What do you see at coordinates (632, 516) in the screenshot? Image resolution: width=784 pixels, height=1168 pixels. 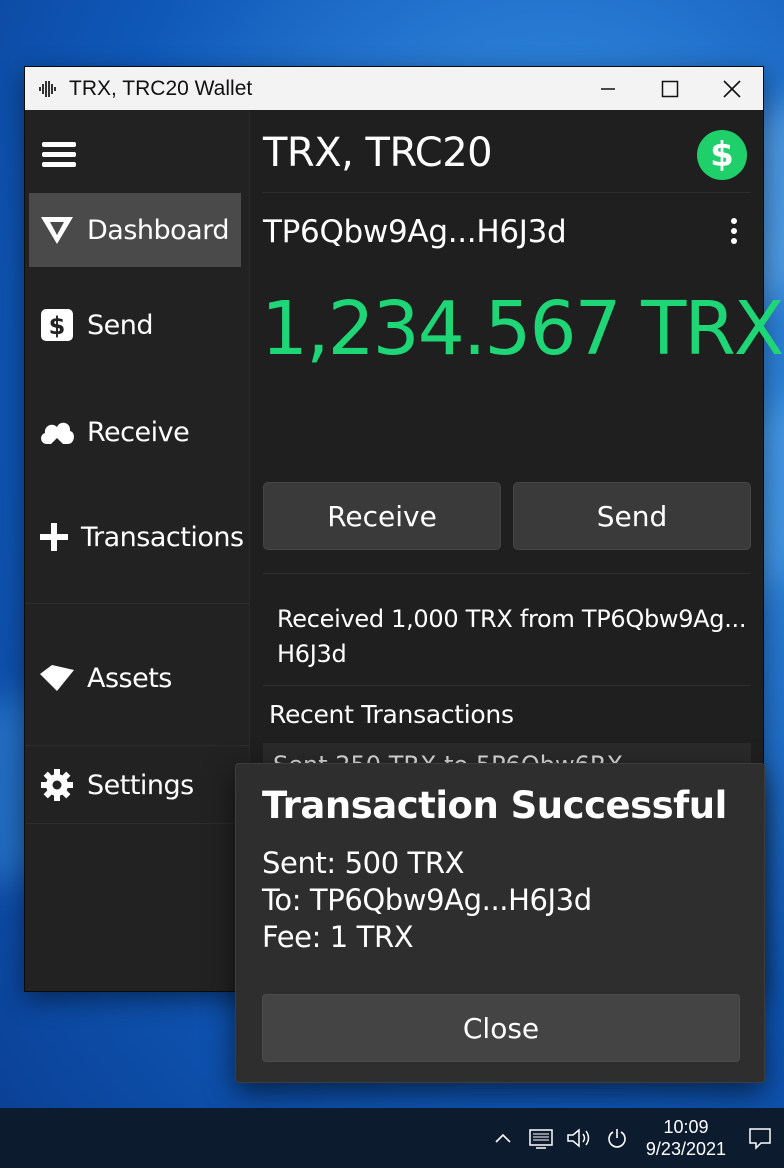 I see `send-button: Send` at bounding box center [632, 516].